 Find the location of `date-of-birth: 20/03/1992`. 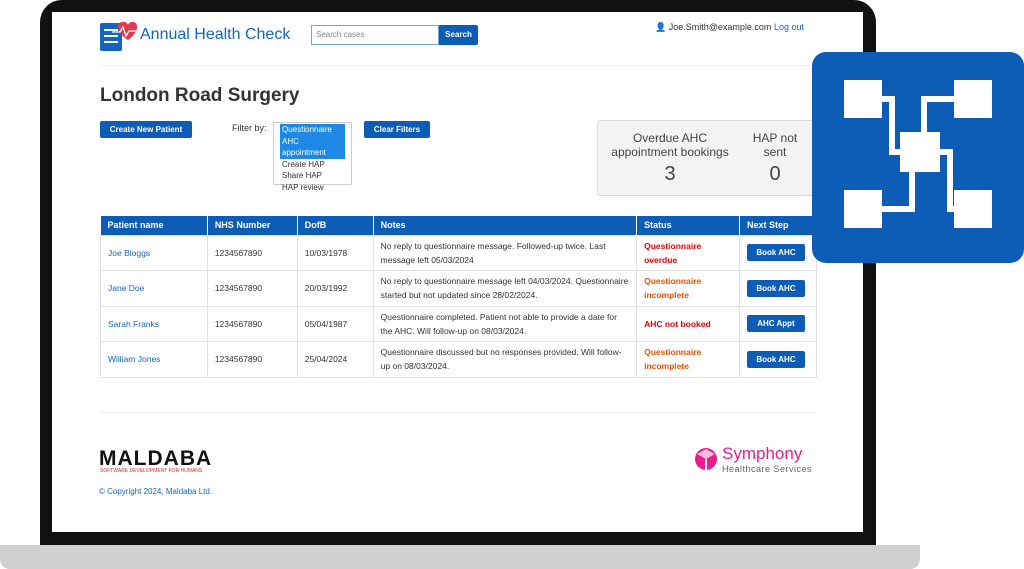

date-of-birth: 20/03/1992 is located at coordinates (335, 288).